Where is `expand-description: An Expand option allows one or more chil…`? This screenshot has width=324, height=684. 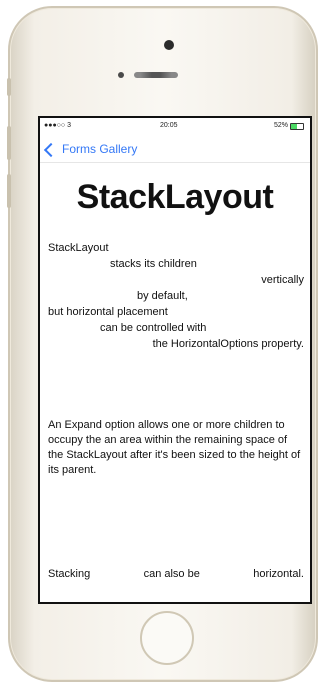
expand-description: An Expand option allows one or more chil… is located at coordinates (174, 447).